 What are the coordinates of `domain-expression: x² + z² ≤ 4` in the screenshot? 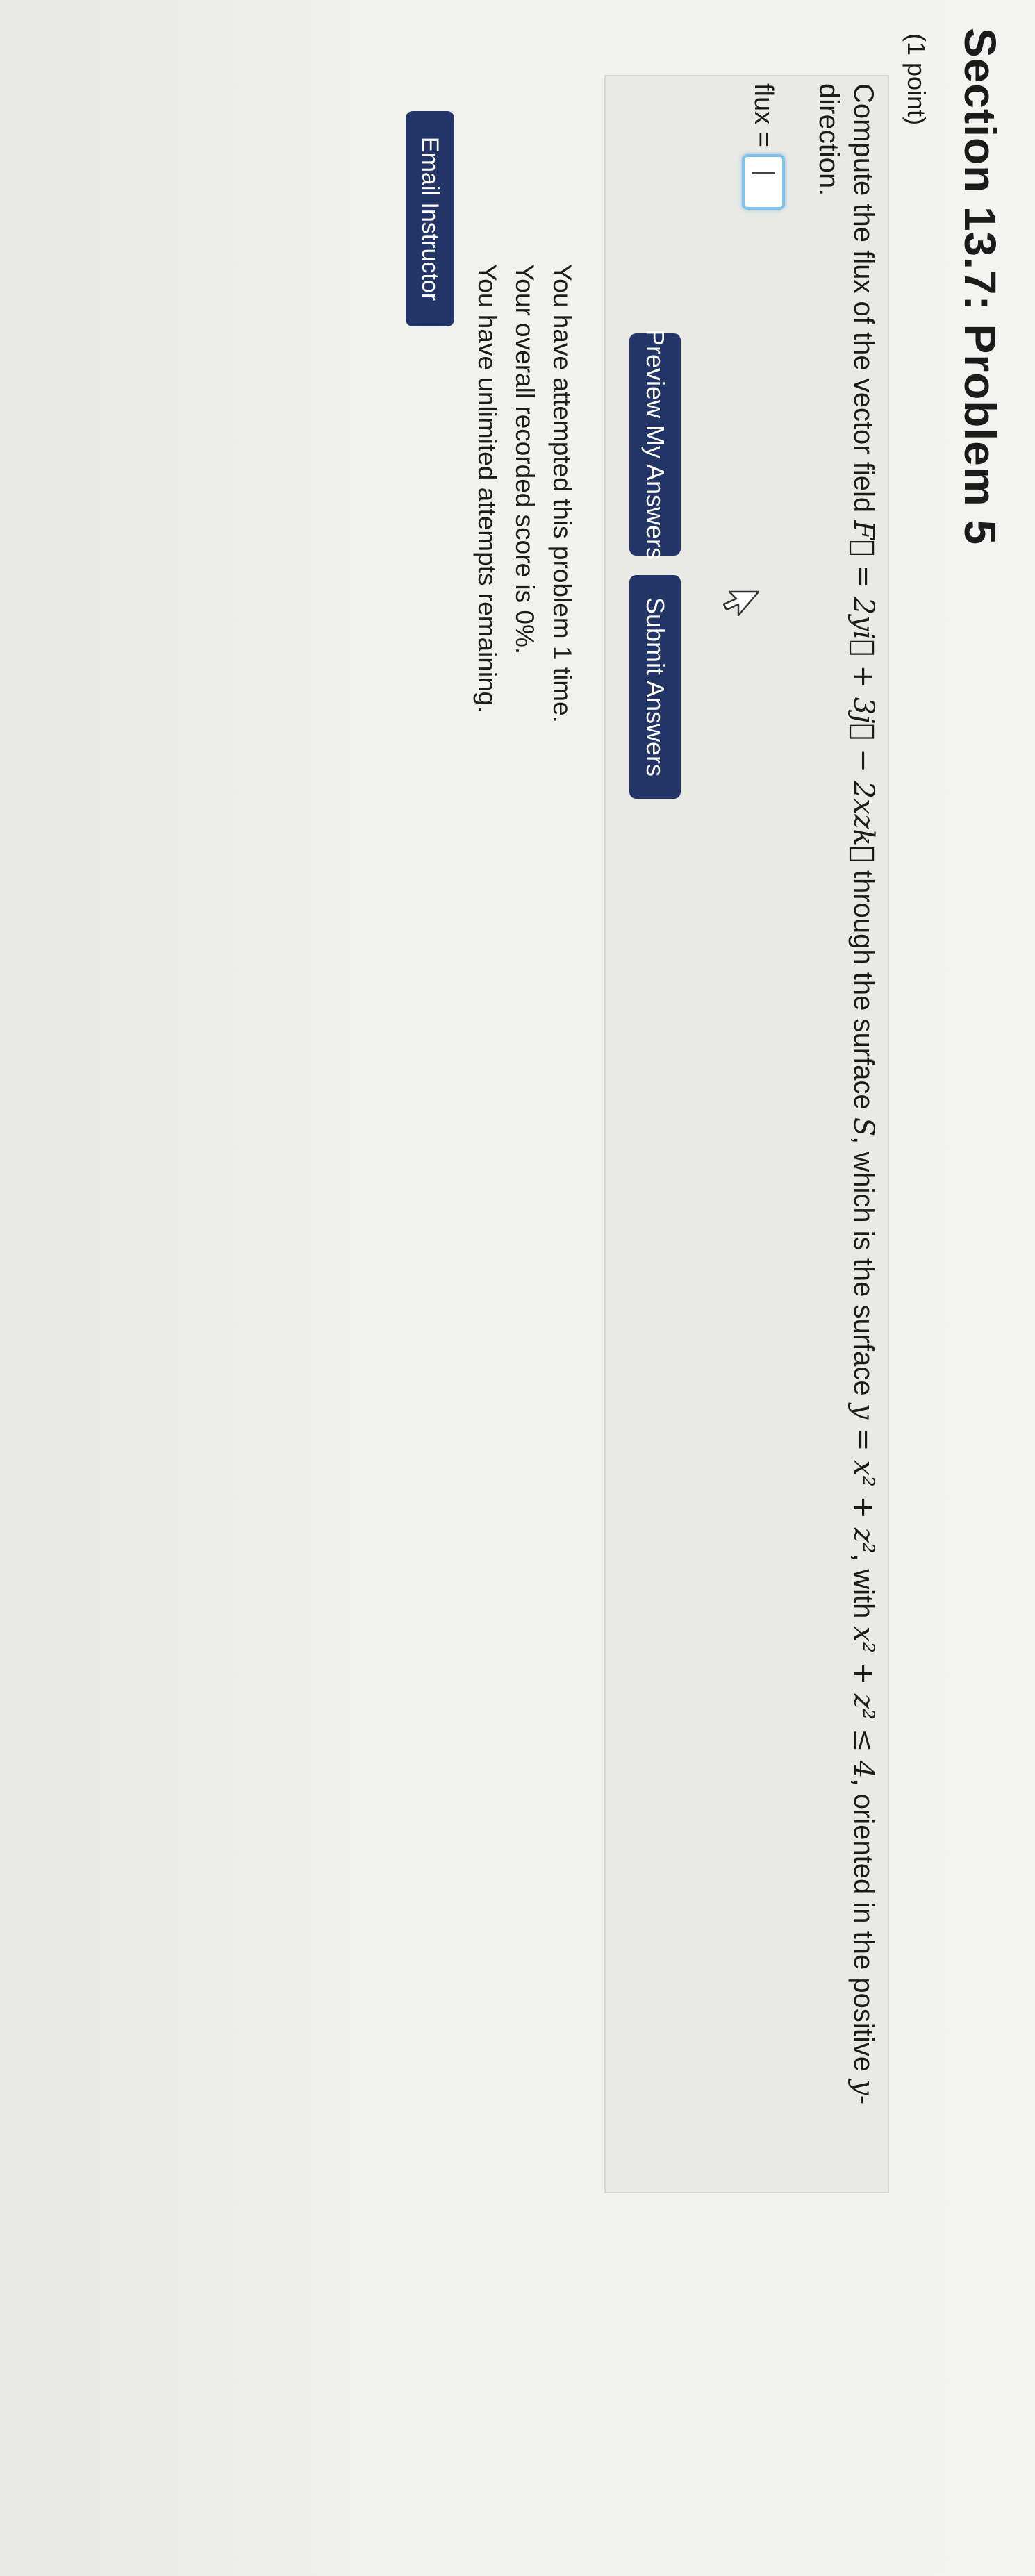 It's located at (863, 1702).